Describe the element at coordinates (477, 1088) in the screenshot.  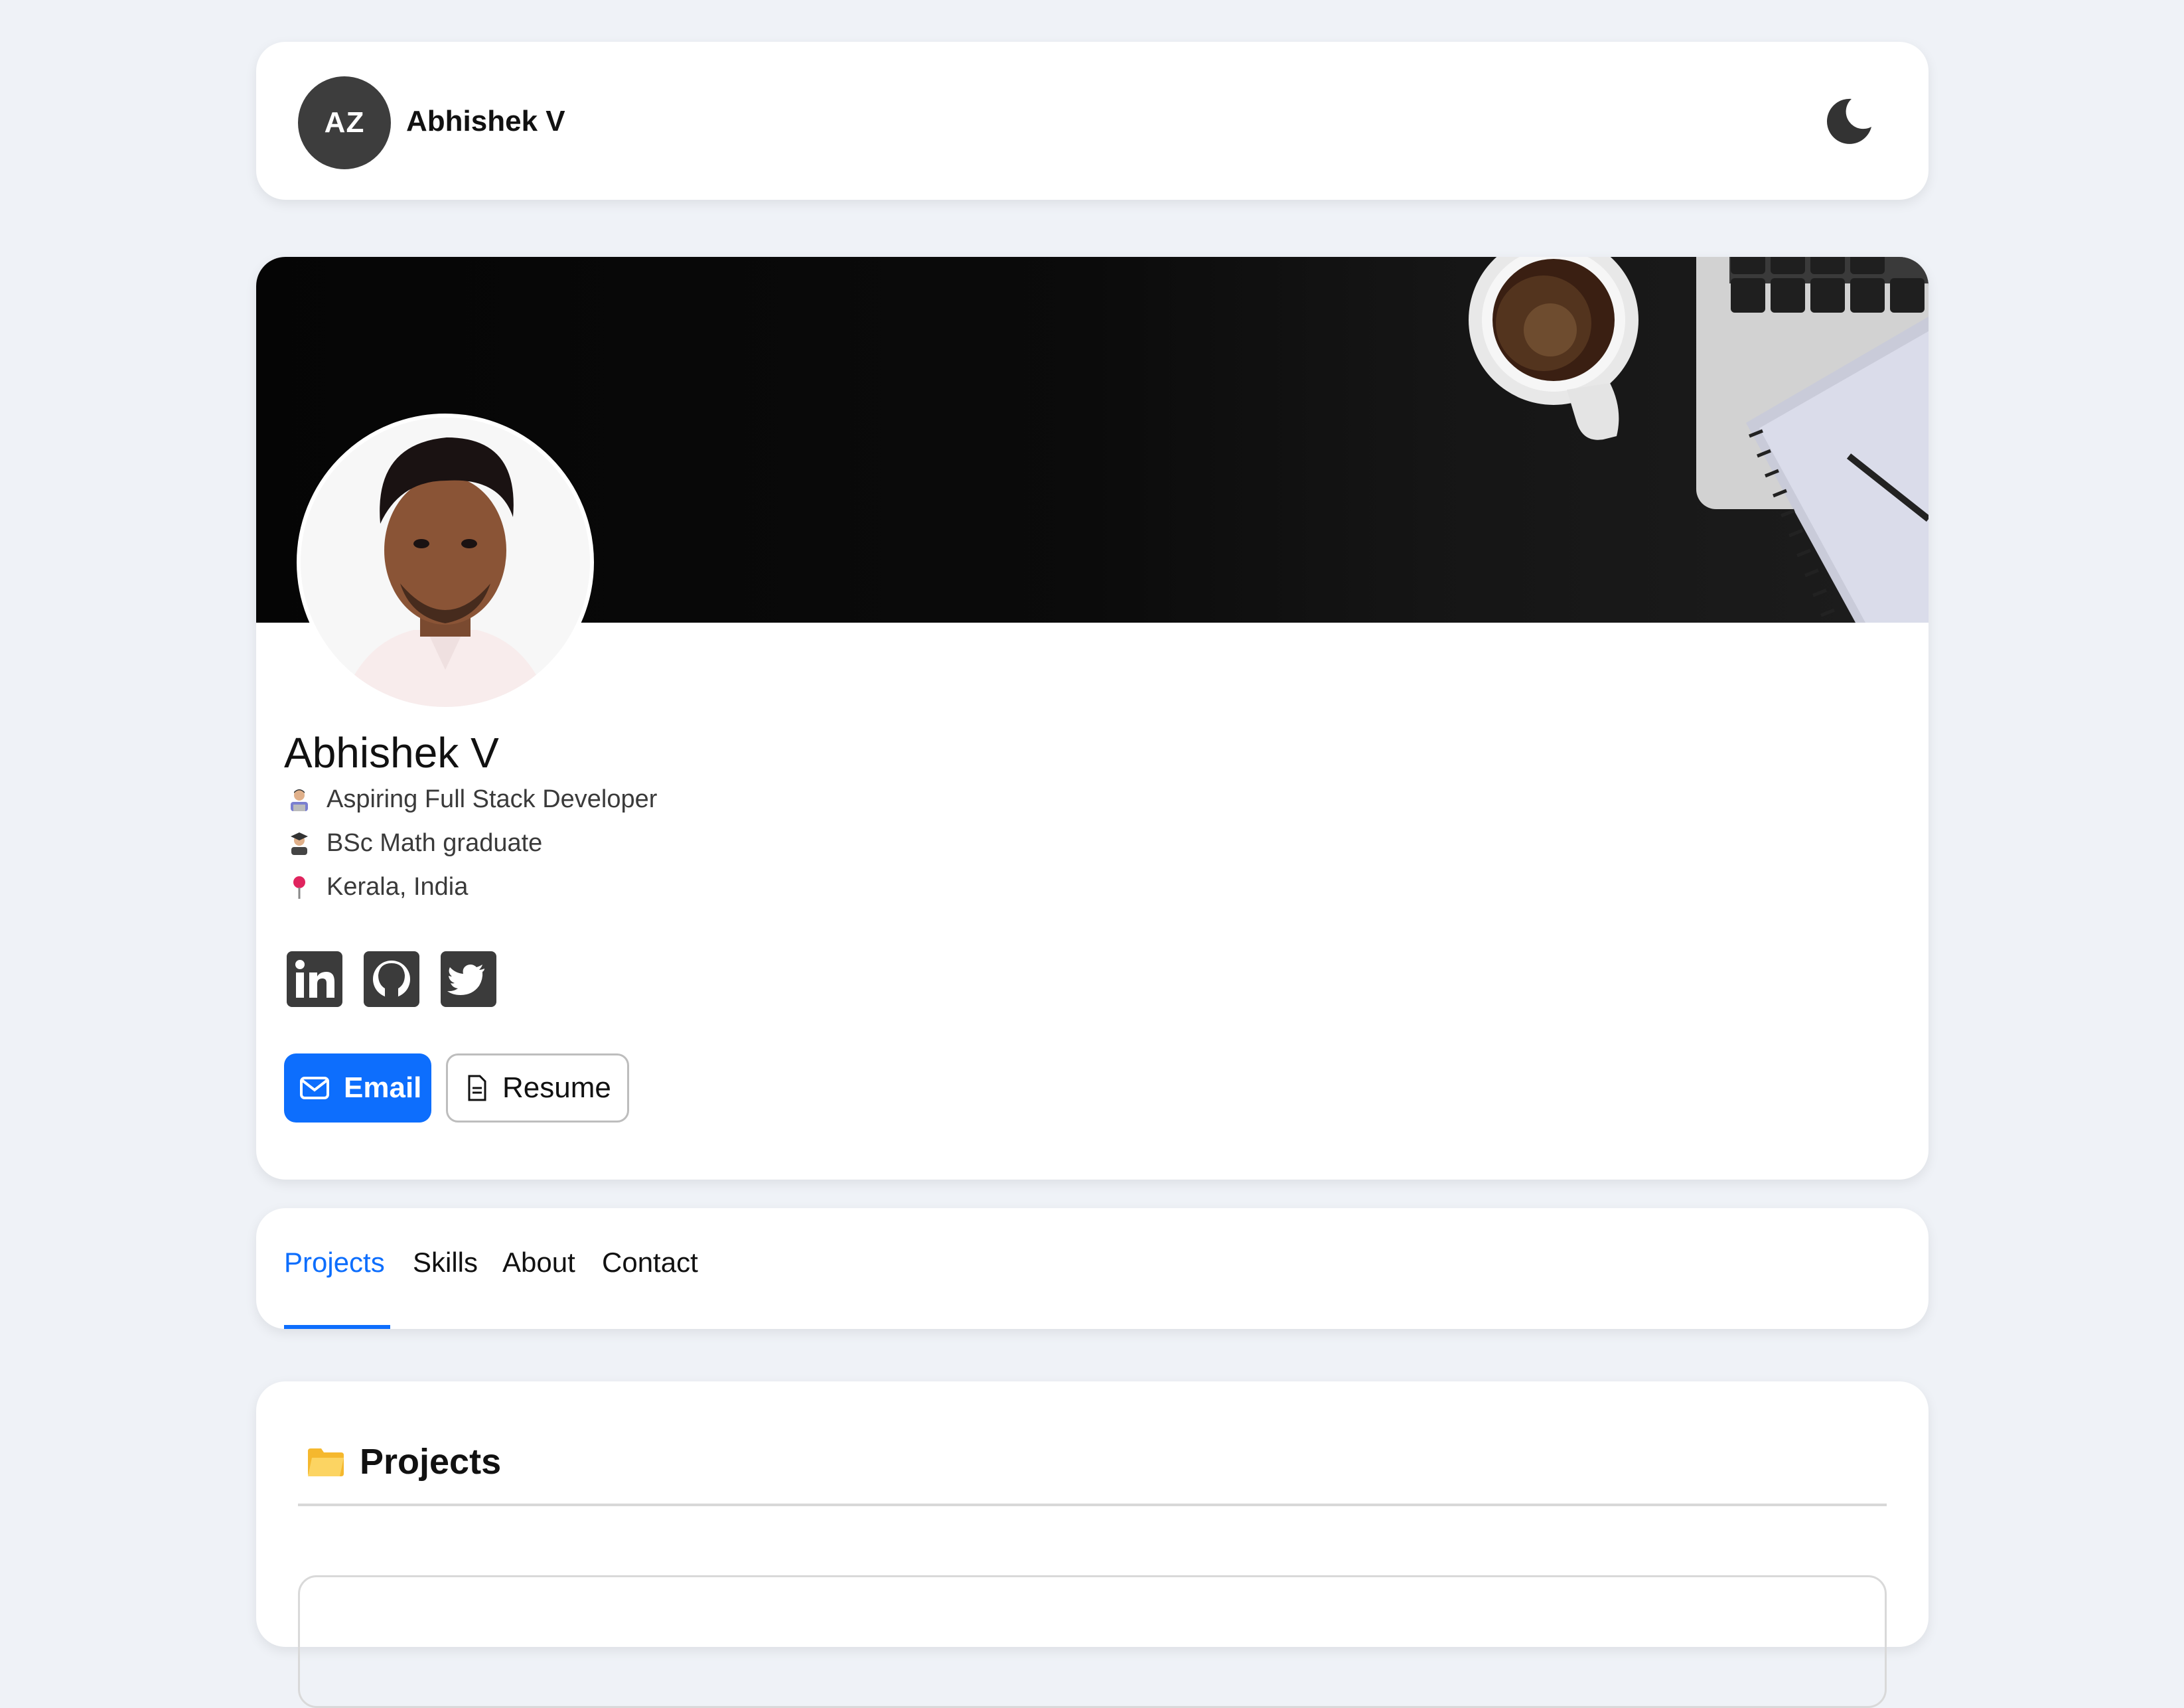
I see `document-icon` at that location.